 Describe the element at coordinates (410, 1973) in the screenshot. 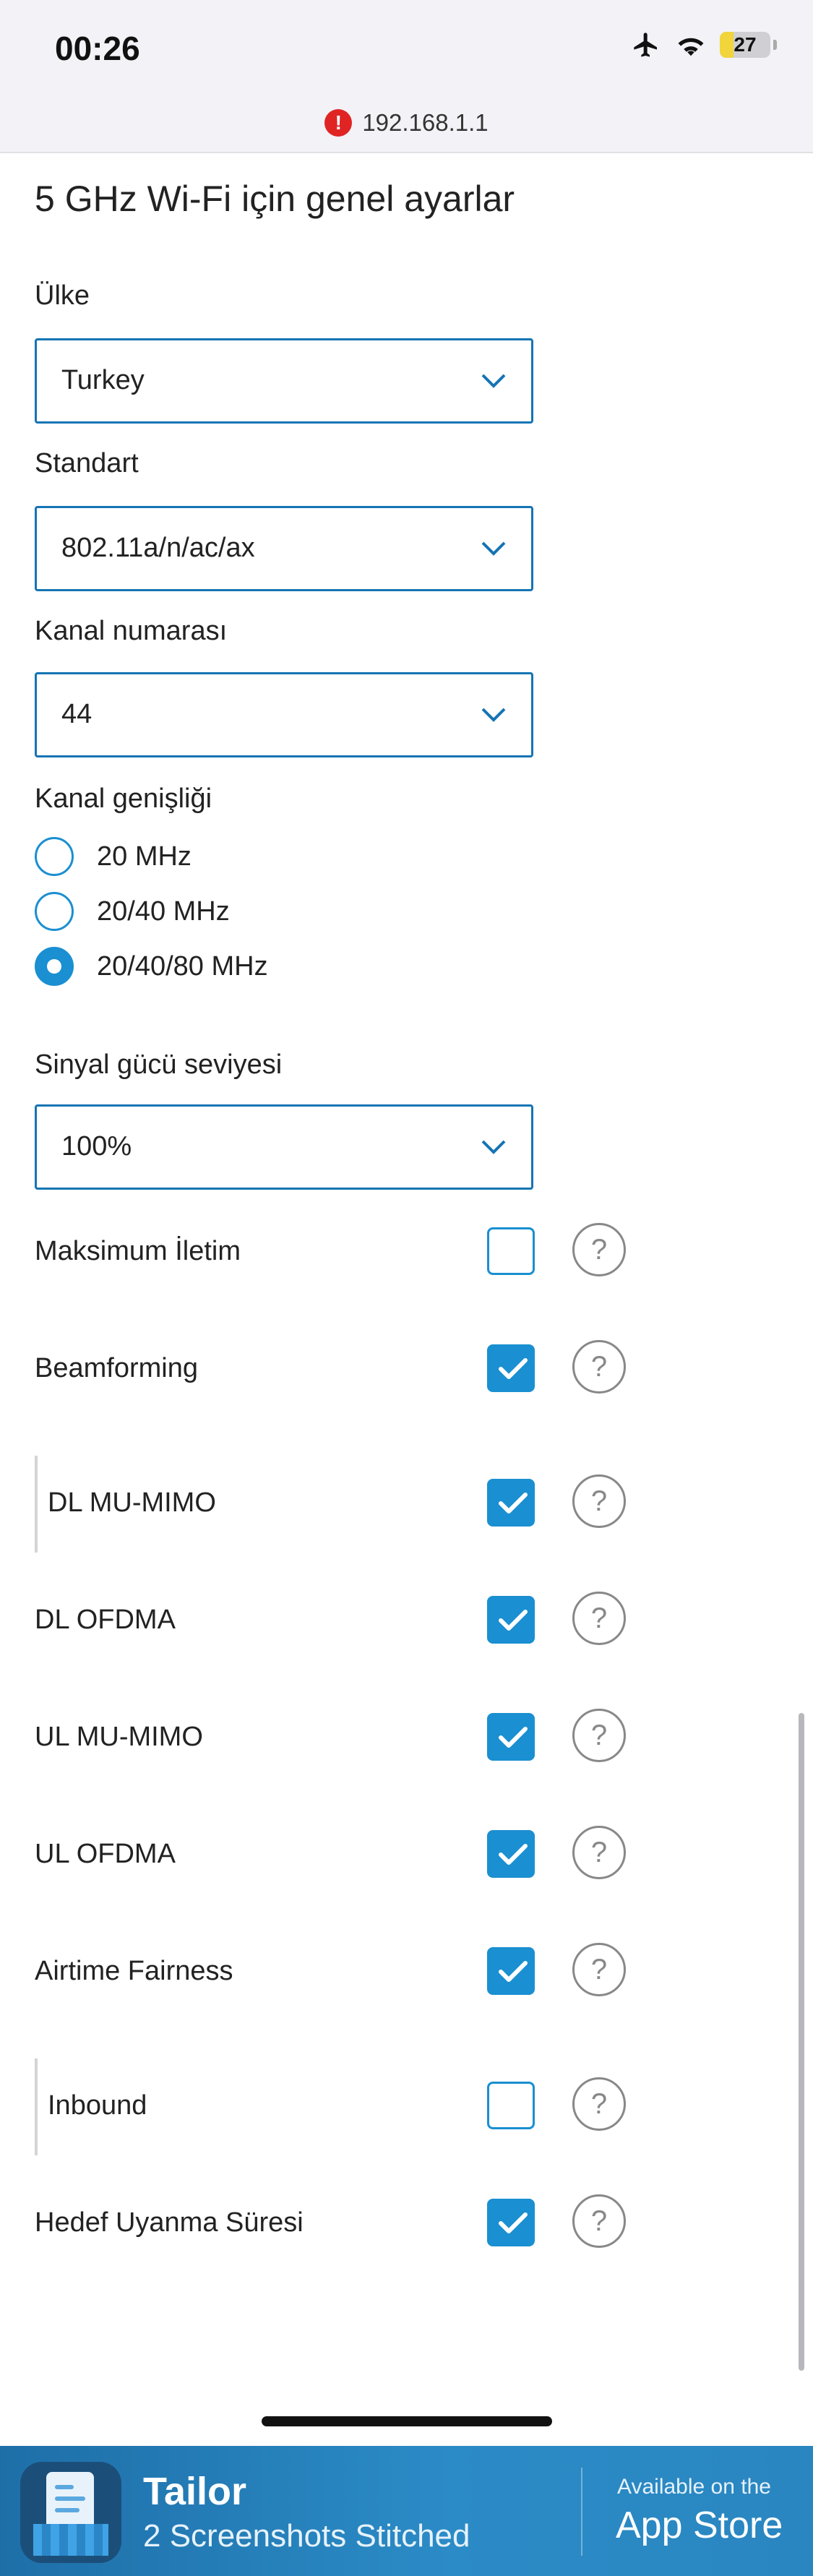

I see `option-airtime-fairness: Airtime Fairness ?` at that location.